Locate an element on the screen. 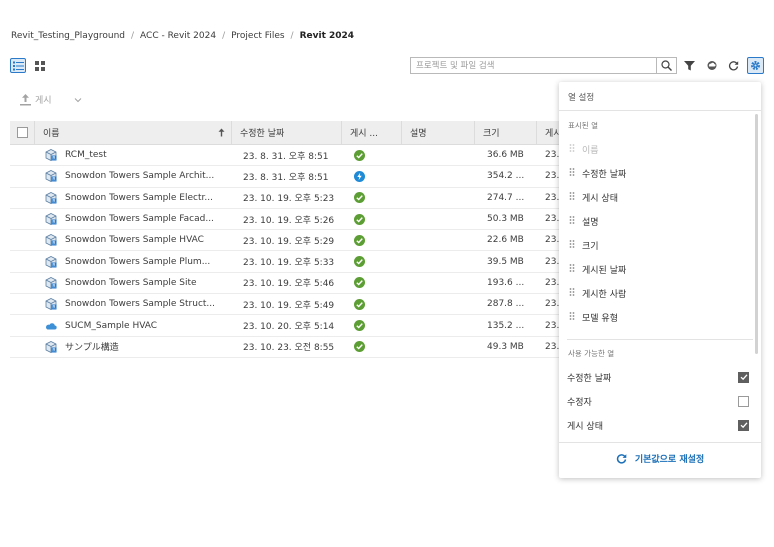 This screenshot has width=774, height=547. breadcrumb-current: Revit 2024 is located at coordinates (327, 36).